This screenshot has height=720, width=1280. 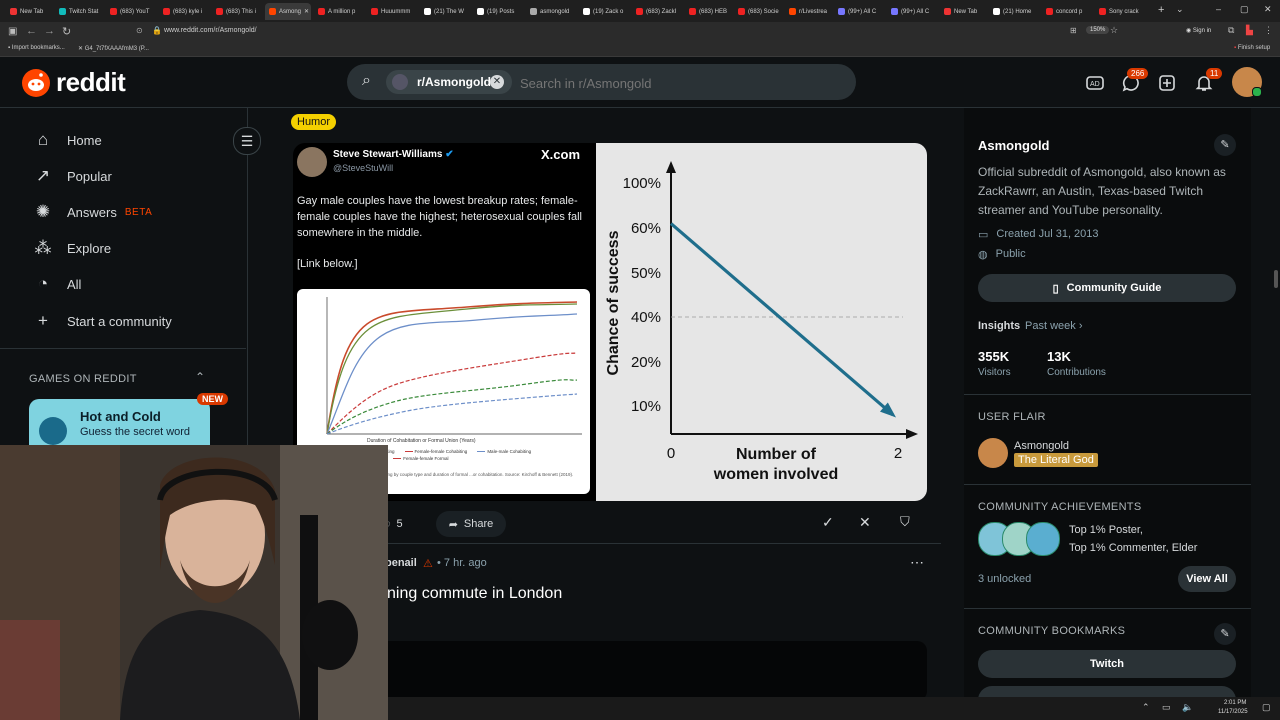 I want to click on extension-icon: ▙, so click(x=1249, y=30).